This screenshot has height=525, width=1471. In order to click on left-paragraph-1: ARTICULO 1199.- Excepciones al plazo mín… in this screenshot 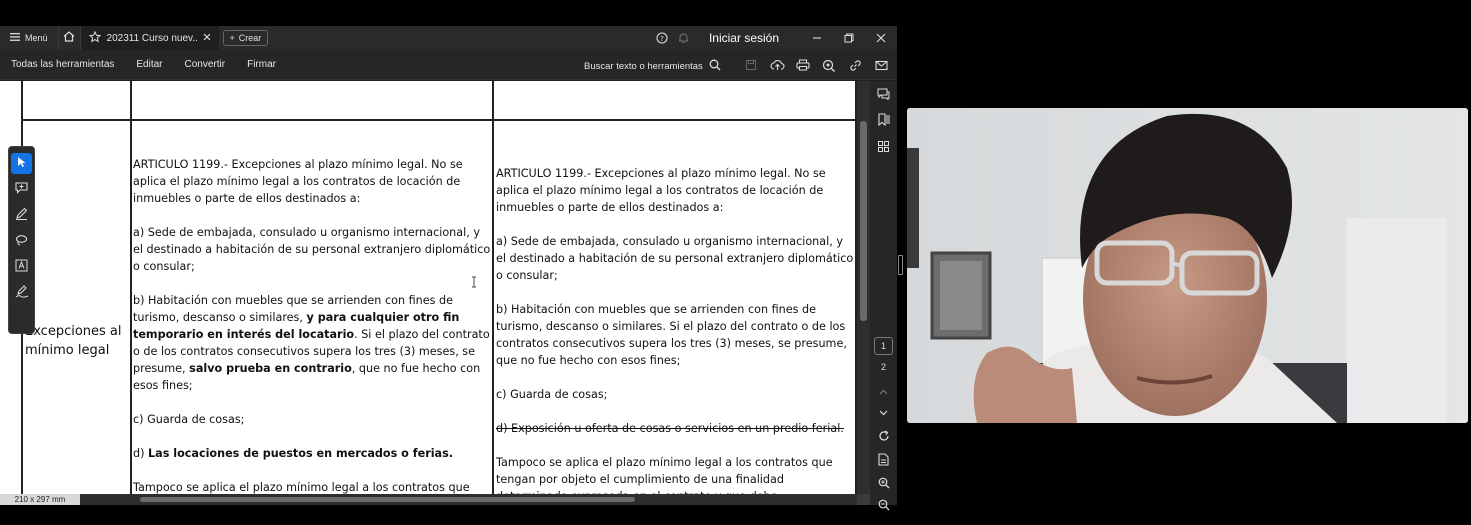, I will do `click(298, 181)`.